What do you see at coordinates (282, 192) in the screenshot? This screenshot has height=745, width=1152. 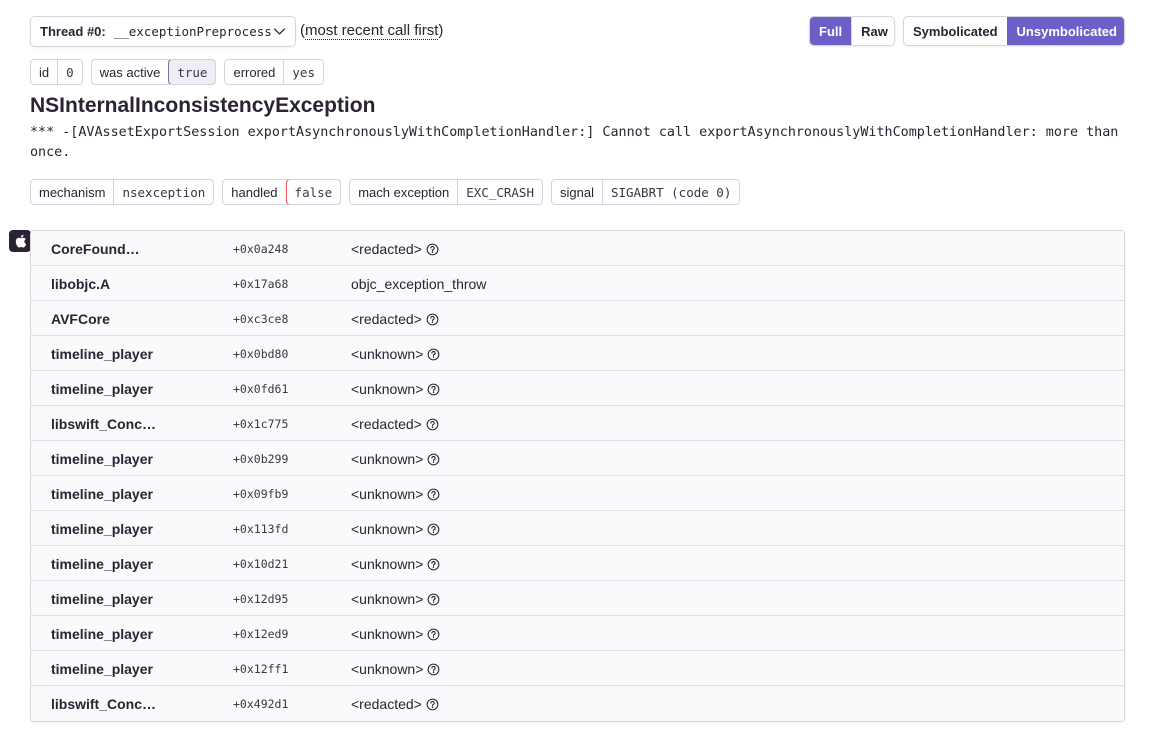 I see `tag-handled: handled false` at bounding box center [282, 192].